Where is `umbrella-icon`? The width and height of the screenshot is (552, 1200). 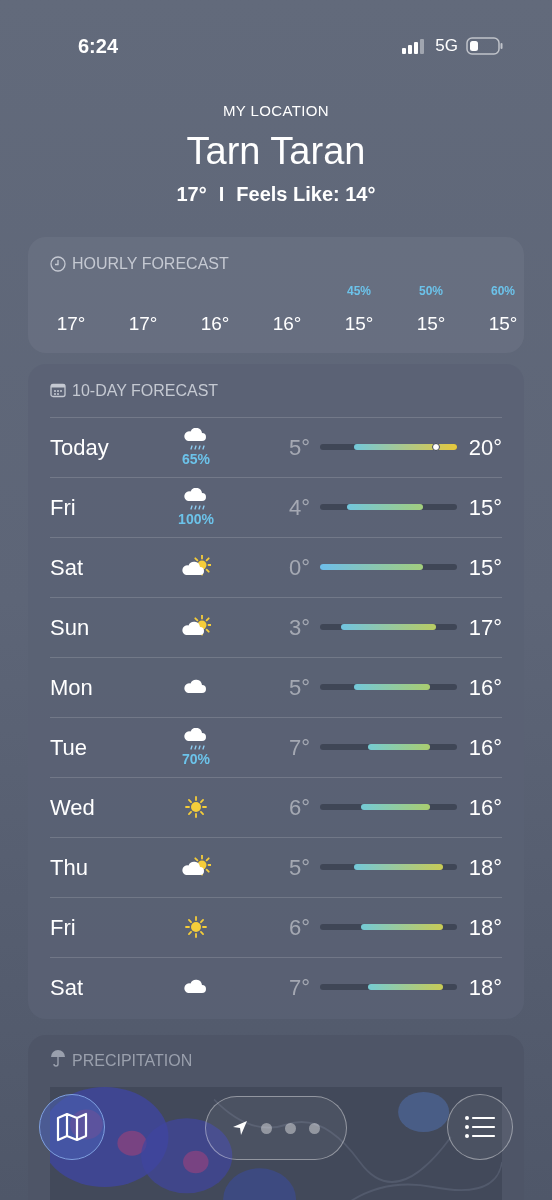 umbrella-icon is located at coordinates (58, 1057).